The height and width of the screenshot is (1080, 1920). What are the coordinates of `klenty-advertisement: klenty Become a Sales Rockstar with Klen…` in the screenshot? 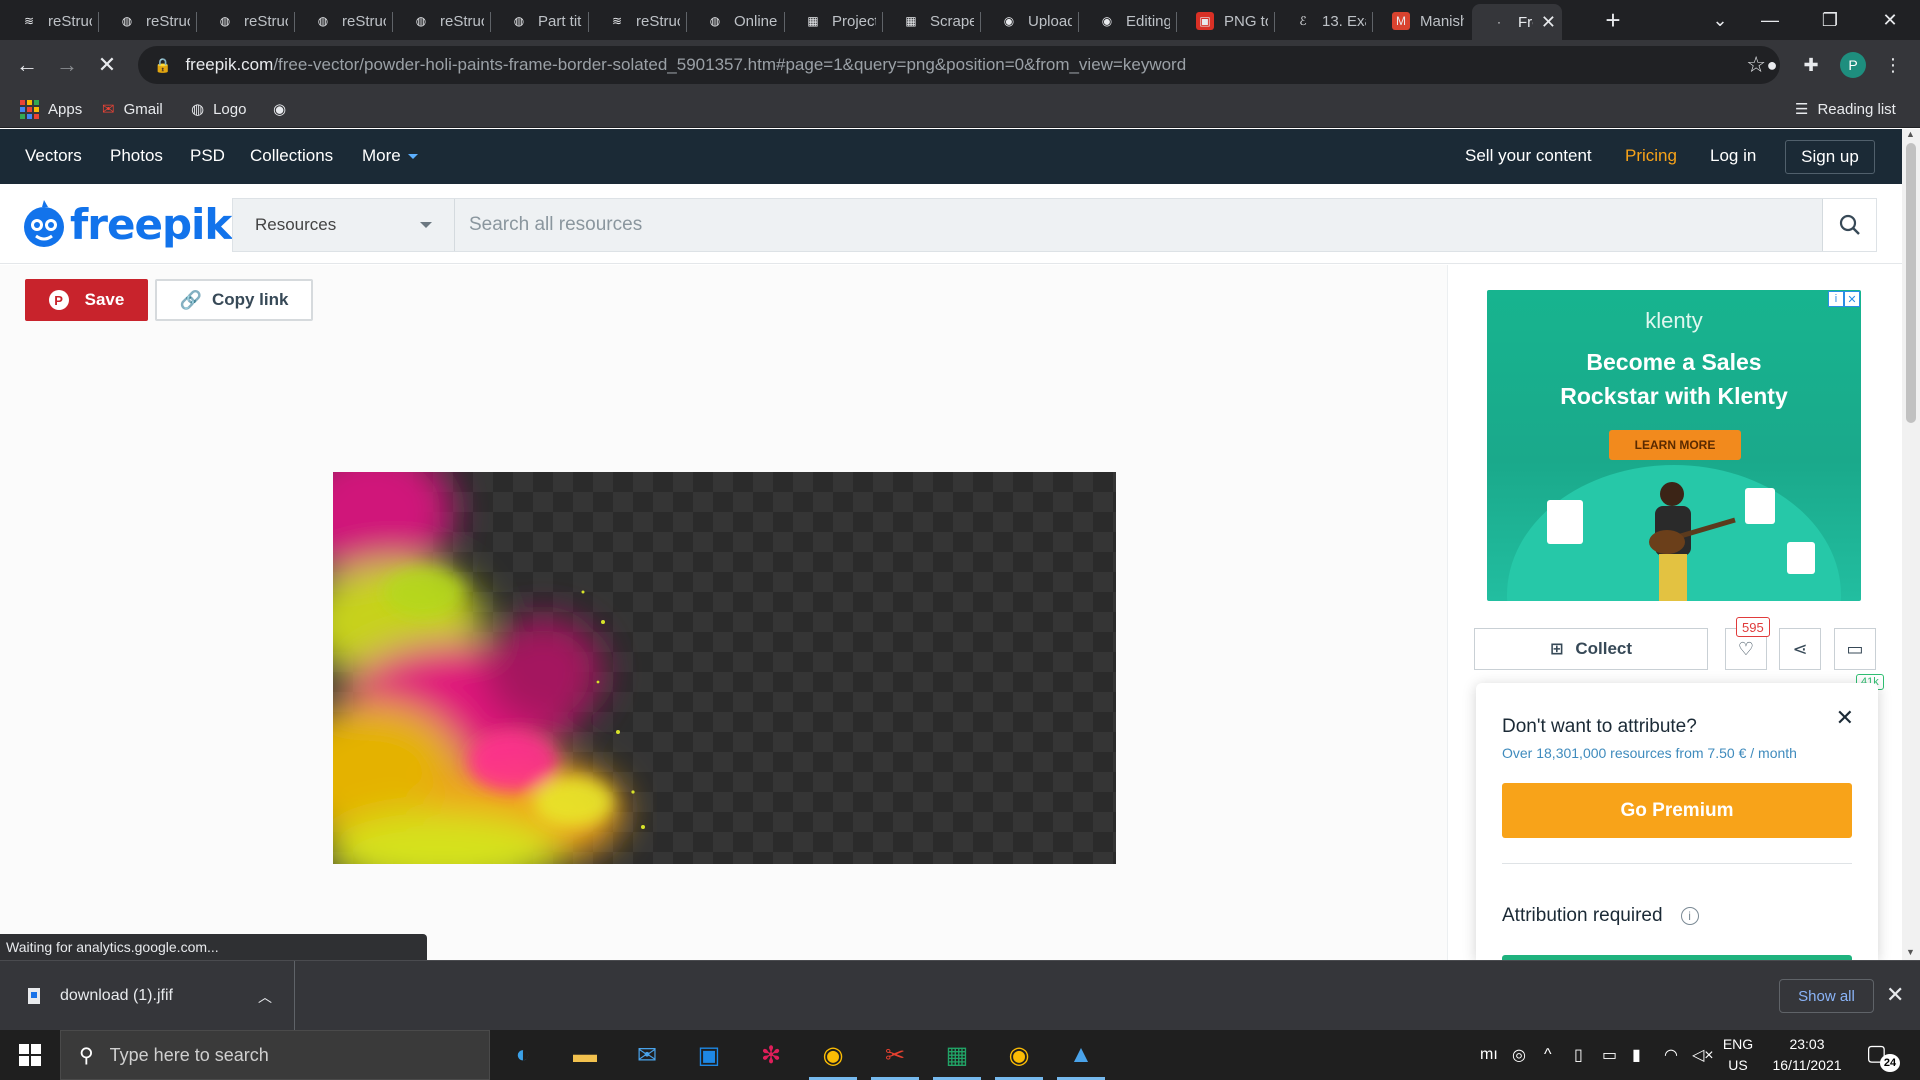 It's located at (1674, 445).